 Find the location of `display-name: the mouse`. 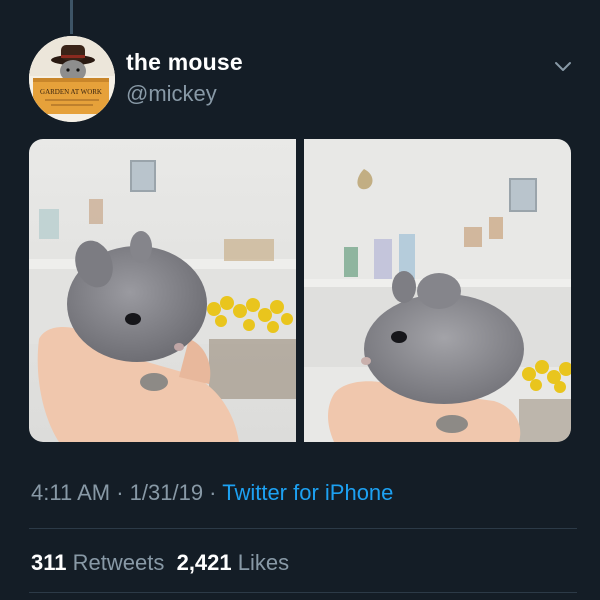

display-name: the mouse is located at coordinates (184, 62).